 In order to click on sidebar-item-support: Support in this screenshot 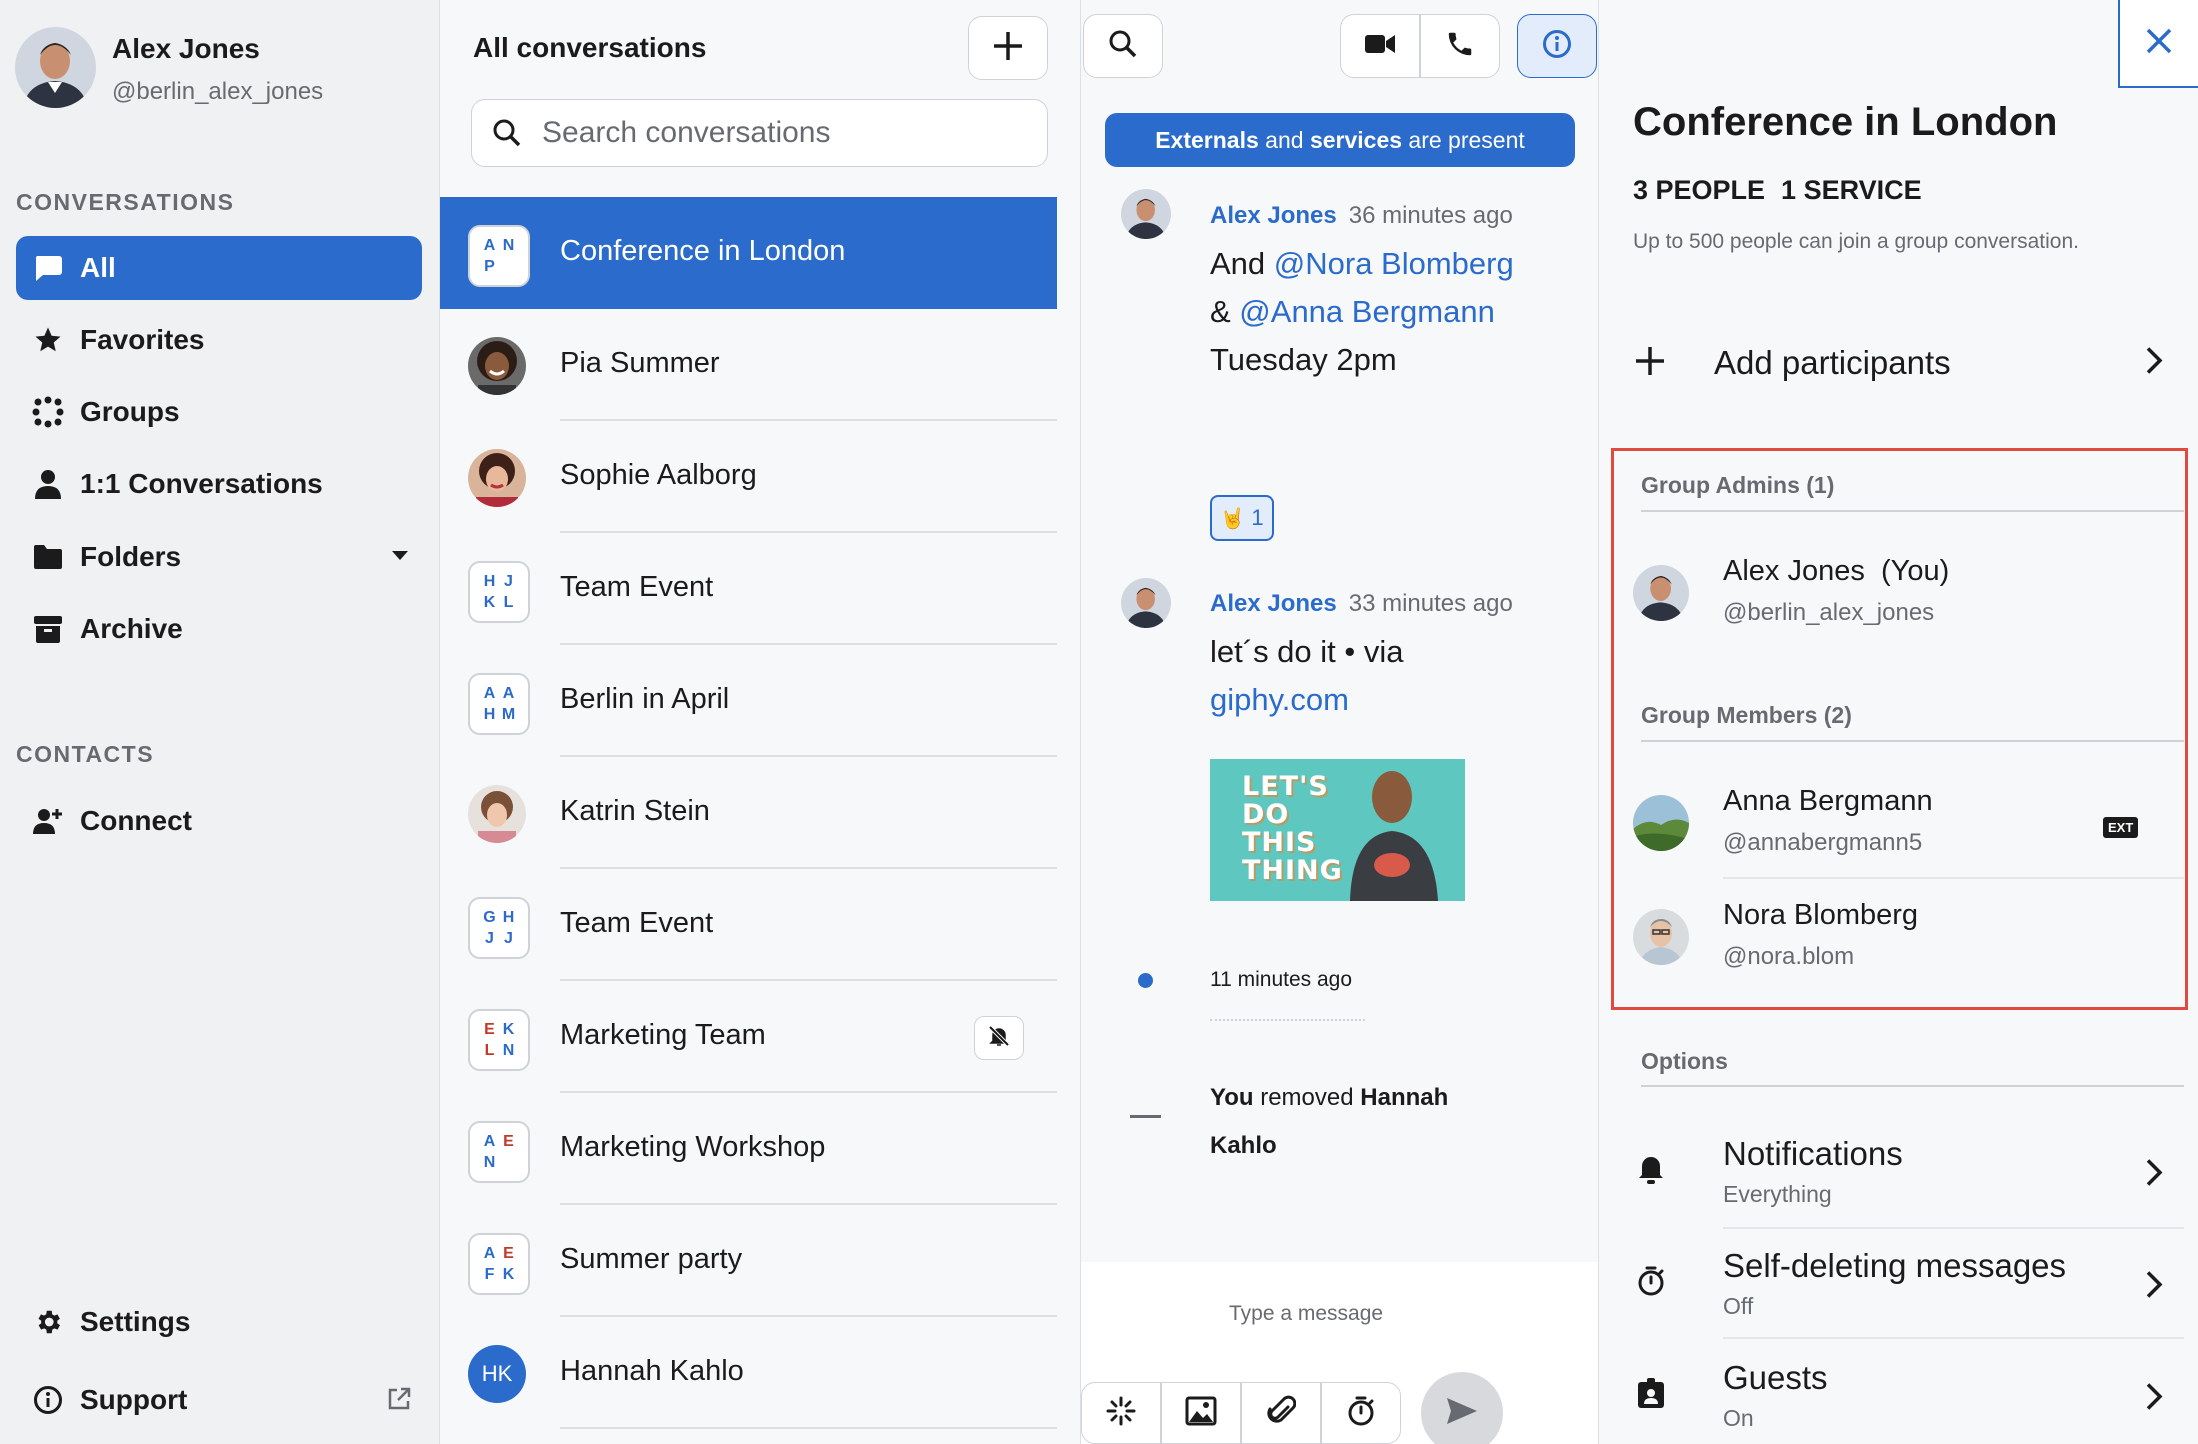, I will do `click(219, 1400)`.